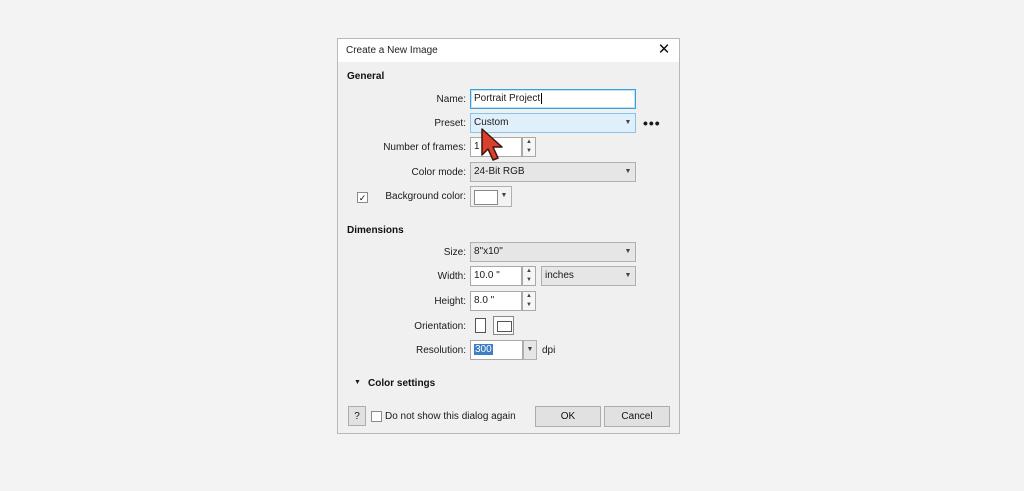 This screenshot has width=1024, height=491. What do you see at coordinates (486, 197) in the screenshot?
I see `color-swatch` at bounding box center [486, 197].